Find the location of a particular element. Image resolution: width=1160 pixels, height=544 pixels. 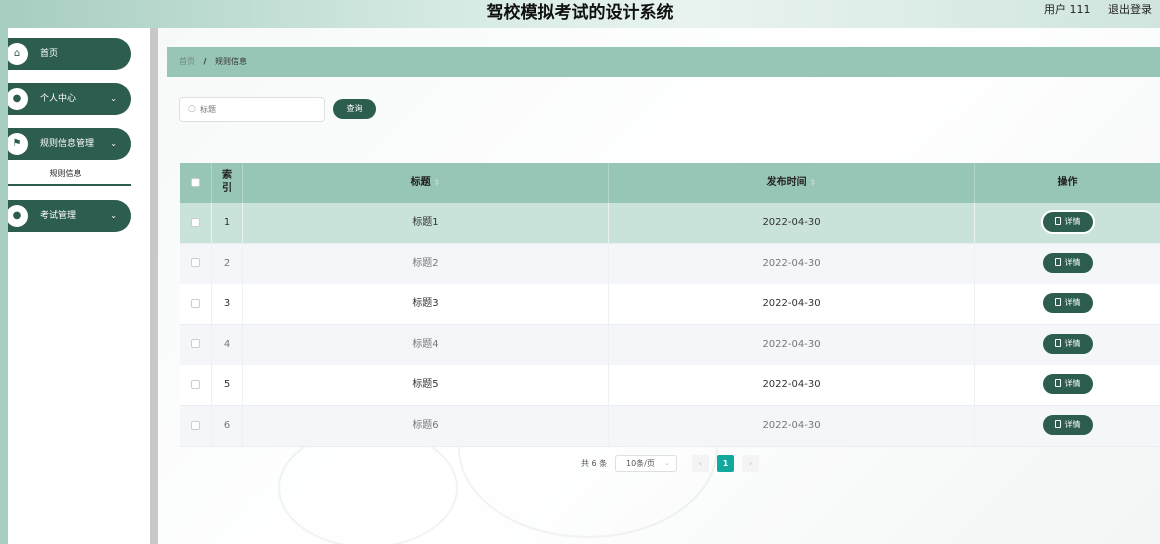

left-accent-strip is located at coordinates (4, 286).